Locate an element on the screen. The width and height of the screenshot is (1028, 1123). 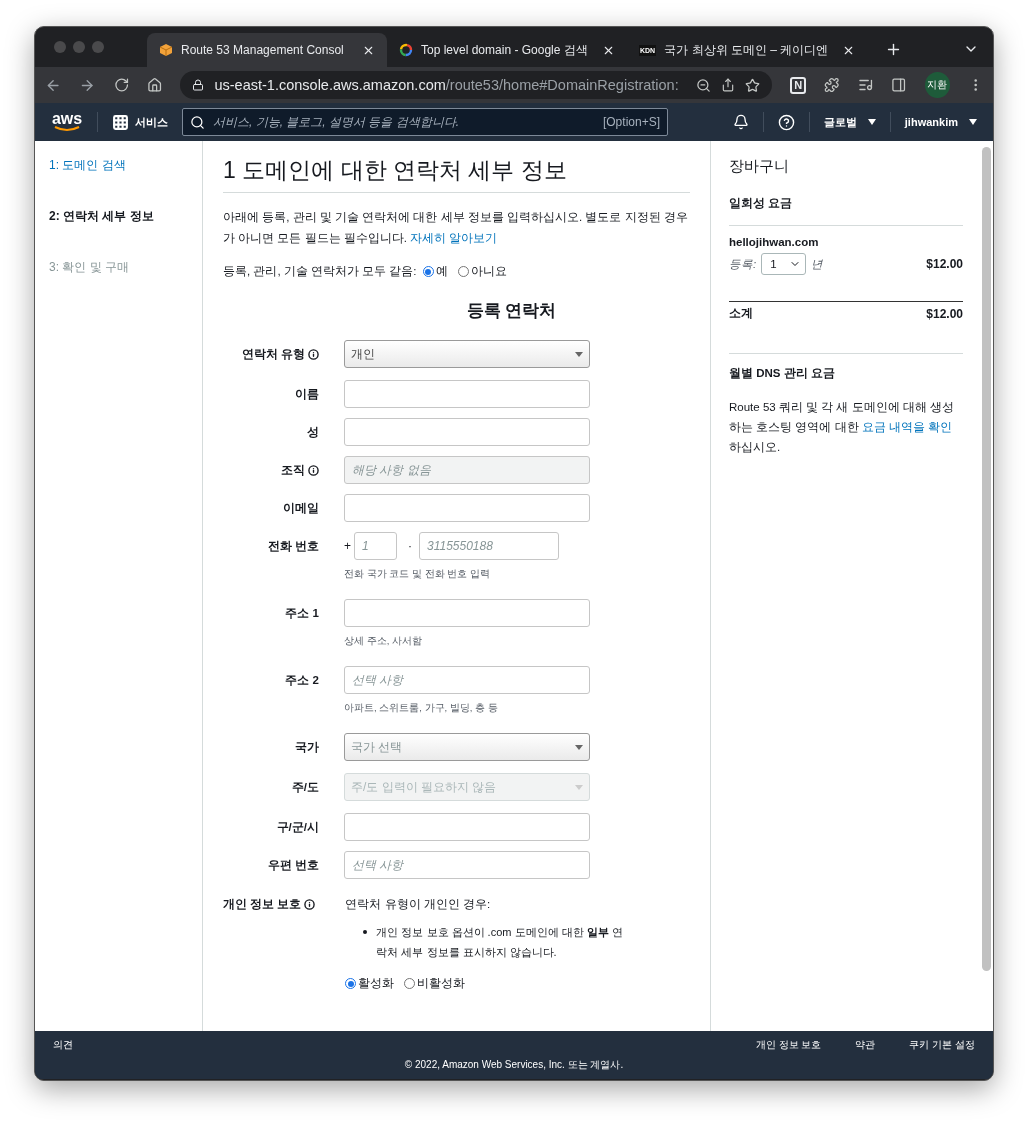
privacy-note: 연락처 유형이 개인인 경우: is located at coordinates (418, 904).